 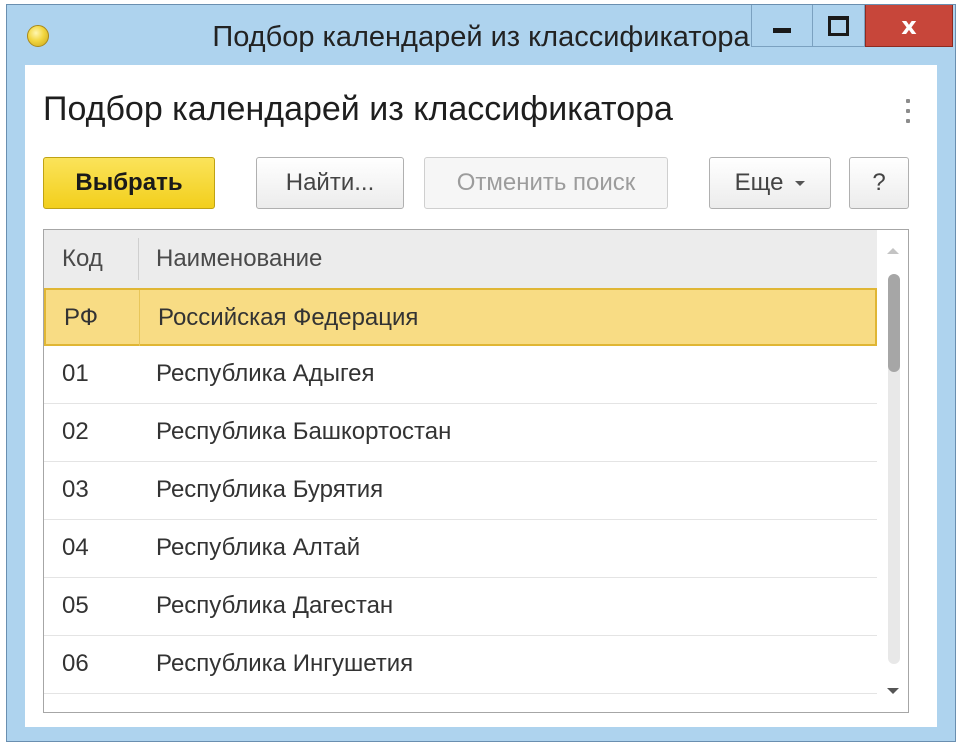 I want to click on close-icon: x, so click(x=909, y=25).